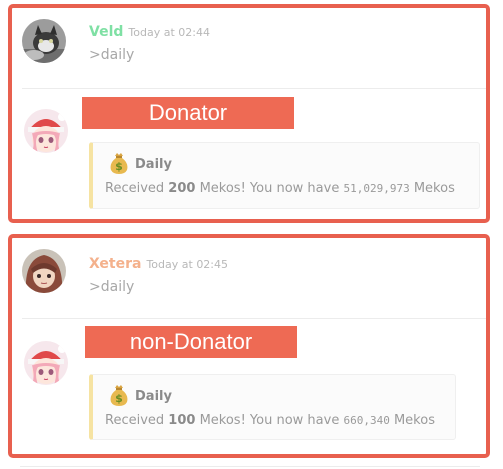 Image resolution: width=503 pixels, height=469 pixels. Describe the element at coordinates (106, 32) in the screenshot. I see `username: Veld` at that location.